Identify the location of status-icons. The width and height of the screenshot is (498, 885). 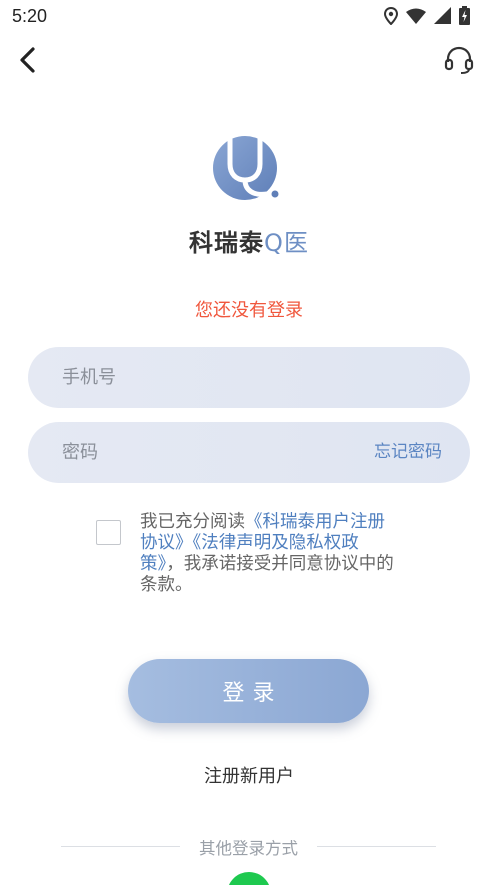
(427, 15).